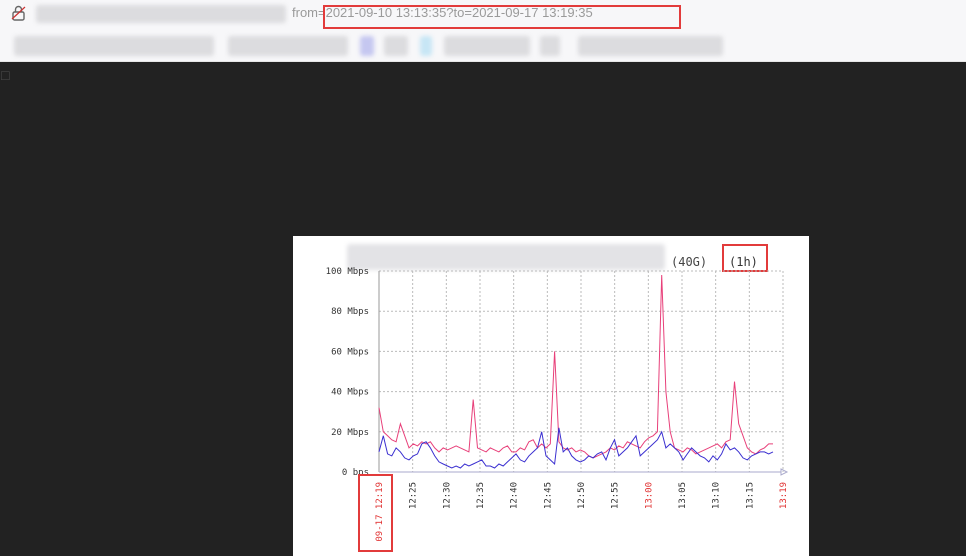 The width and height of the screenshot is (966, 556). I want to click on y-tick-label: 100 Mbps, so click(347, 272).